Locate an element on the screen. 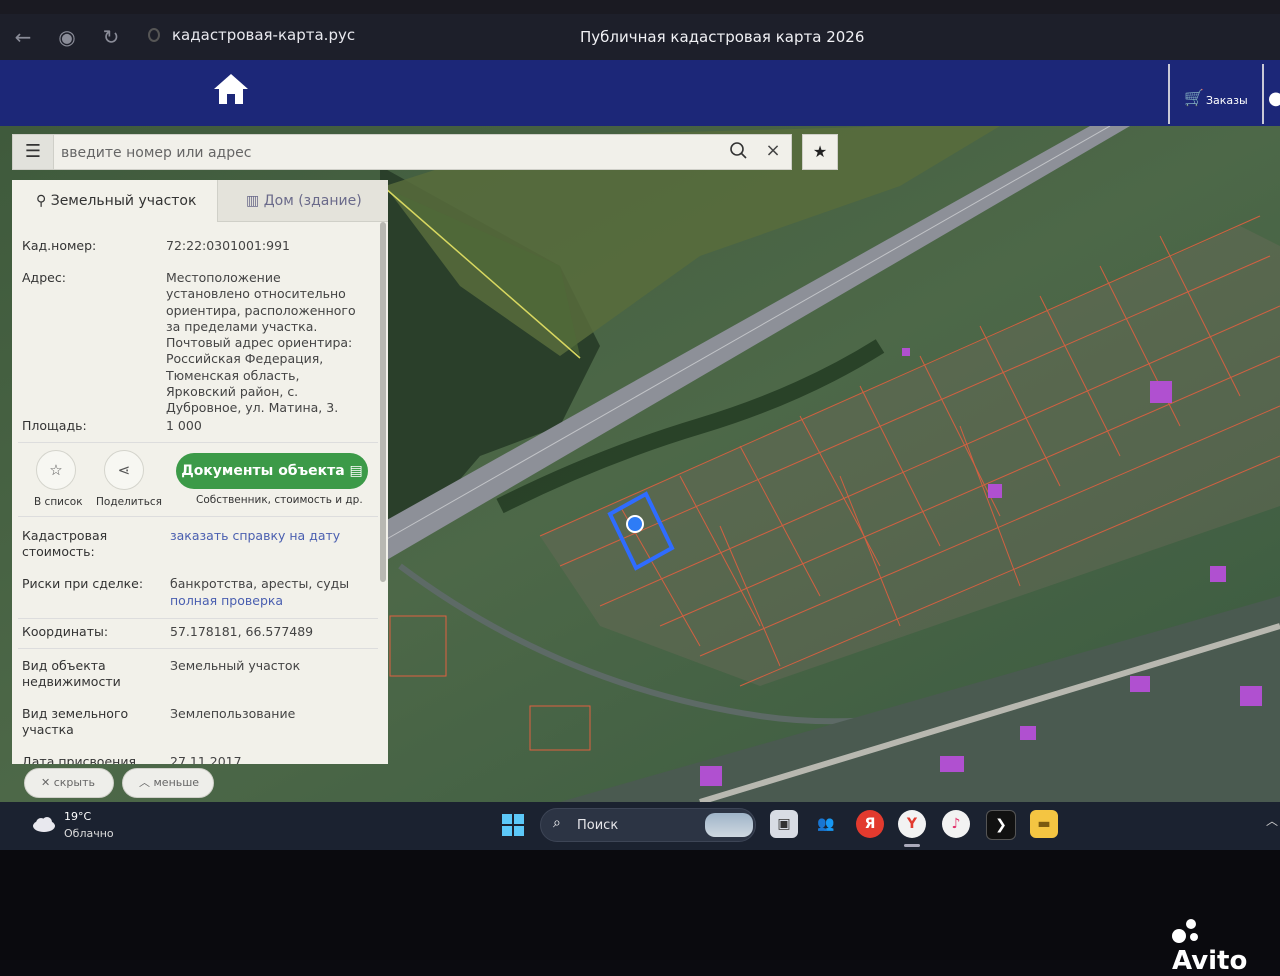 The width and height of the screenshot is (1280, 976). show-less-button: ︿ меньше is located at coordinates (168, 783).